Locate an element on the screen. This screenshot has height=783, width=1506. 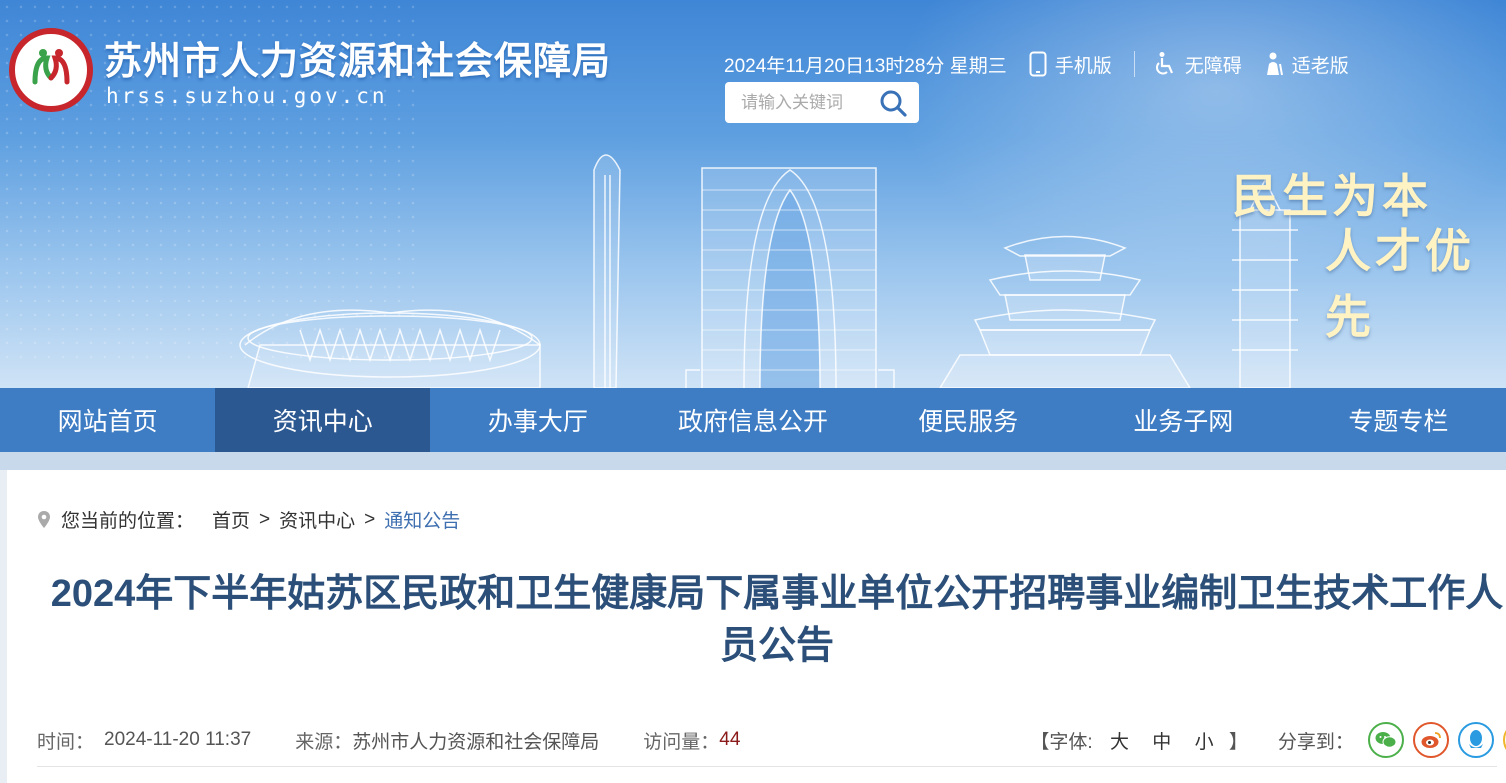
time-label: 时间： is located at coordinates (66, 742).